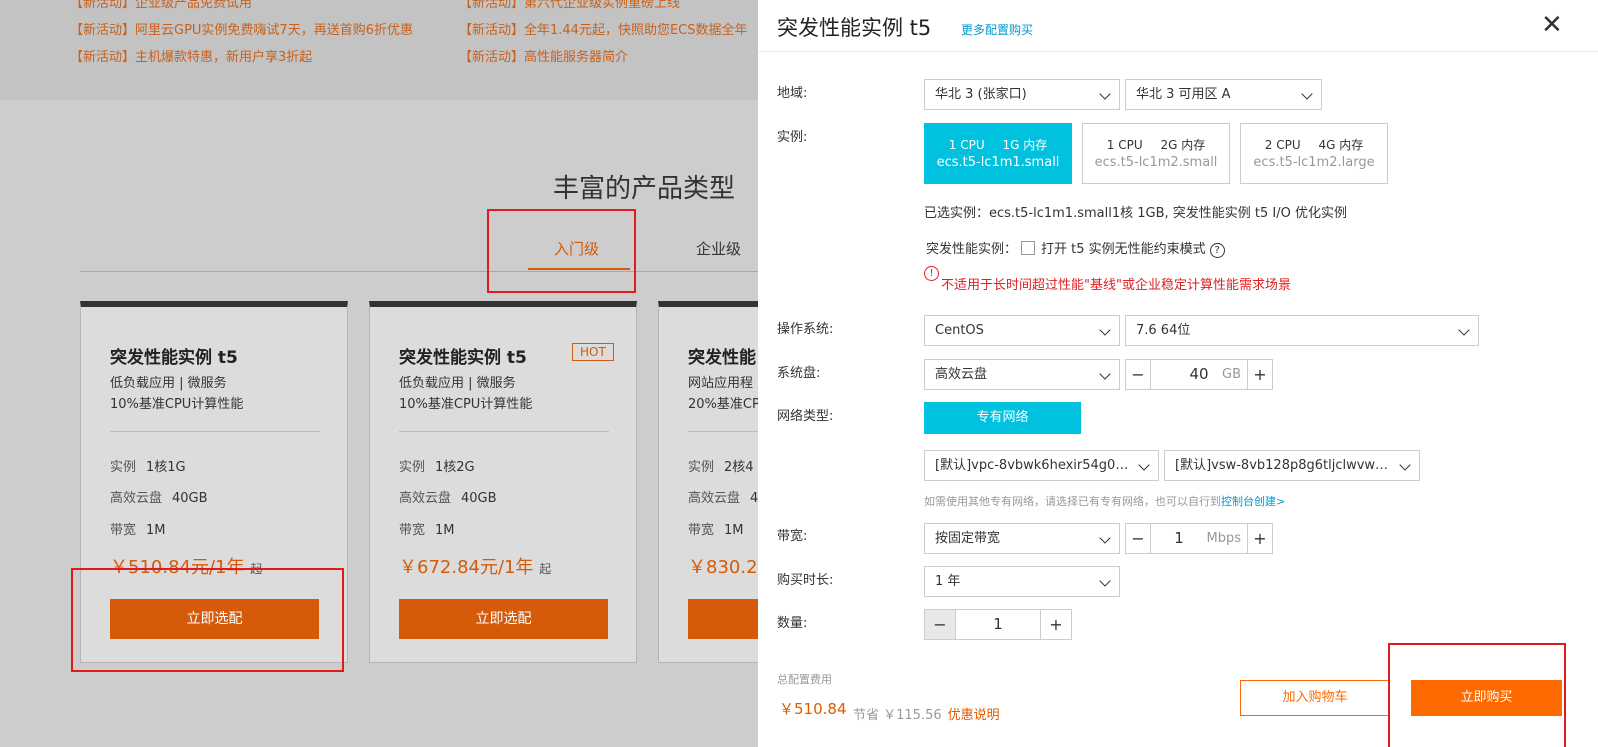  Describe the element at coordinates (718, 248) in the screenshot. I see `tab-enterprise: 企业级` at that location.